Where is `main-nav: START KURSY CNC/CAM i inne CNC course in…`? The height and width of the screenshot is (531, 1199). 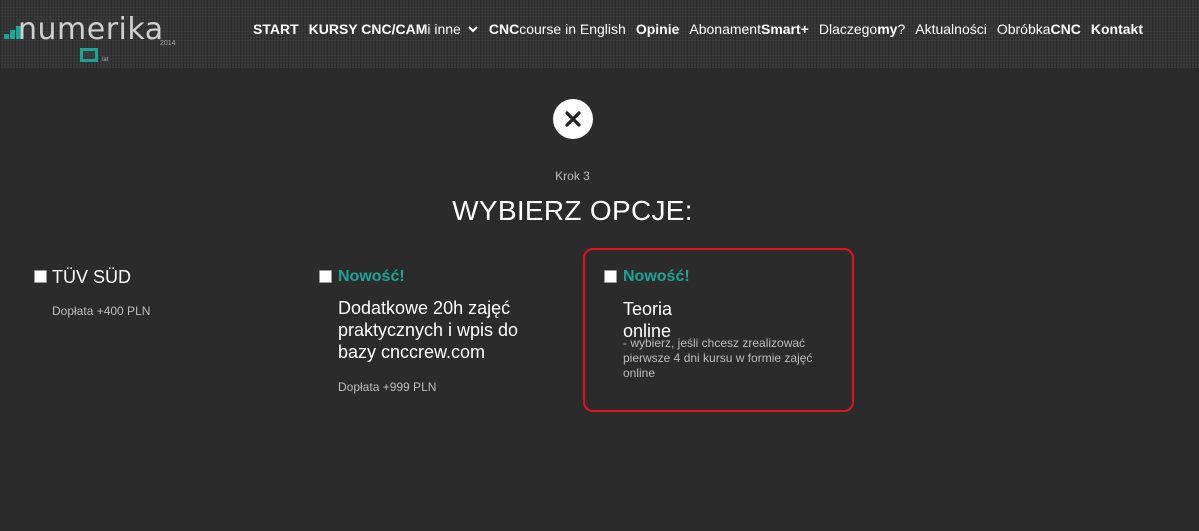 main-nav: START KURSY CNC/CAM i inne CNC course in… is located at coordinates (703, 29).